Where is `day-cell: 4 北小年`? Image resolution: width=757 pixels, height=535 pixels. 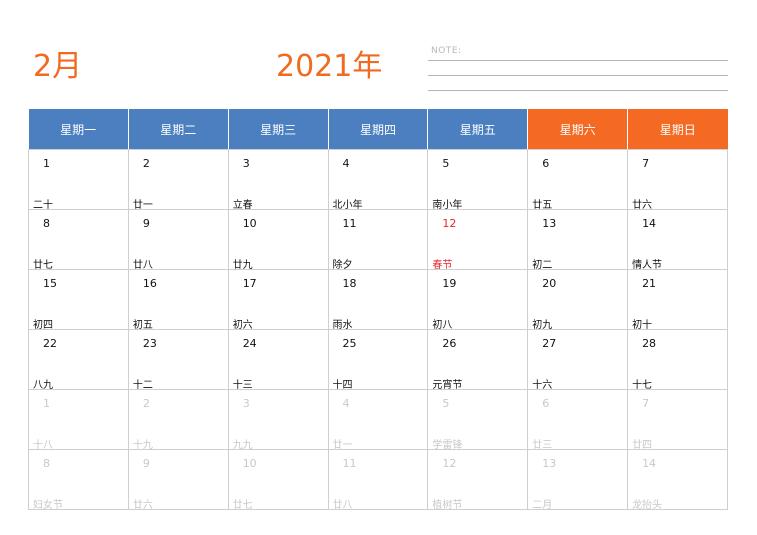 day-cell: 4 北小年 is located at coordinates (378, 180).